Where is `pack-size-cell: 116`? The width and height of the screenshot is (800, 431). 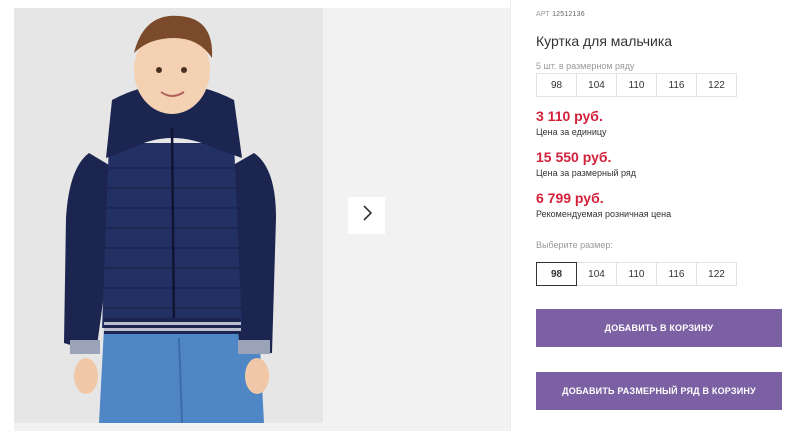
pack-size-cell: 116 is located at coordinates (676, 85).